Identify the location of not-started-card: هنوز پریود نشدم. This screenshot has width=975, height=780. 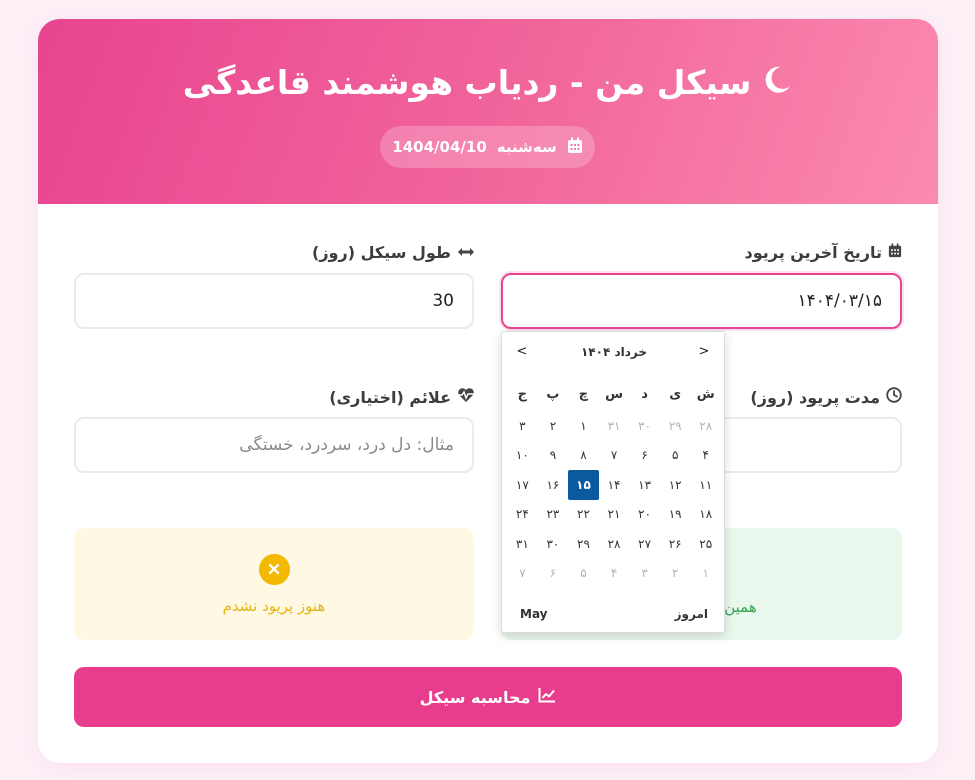
(274, 584).